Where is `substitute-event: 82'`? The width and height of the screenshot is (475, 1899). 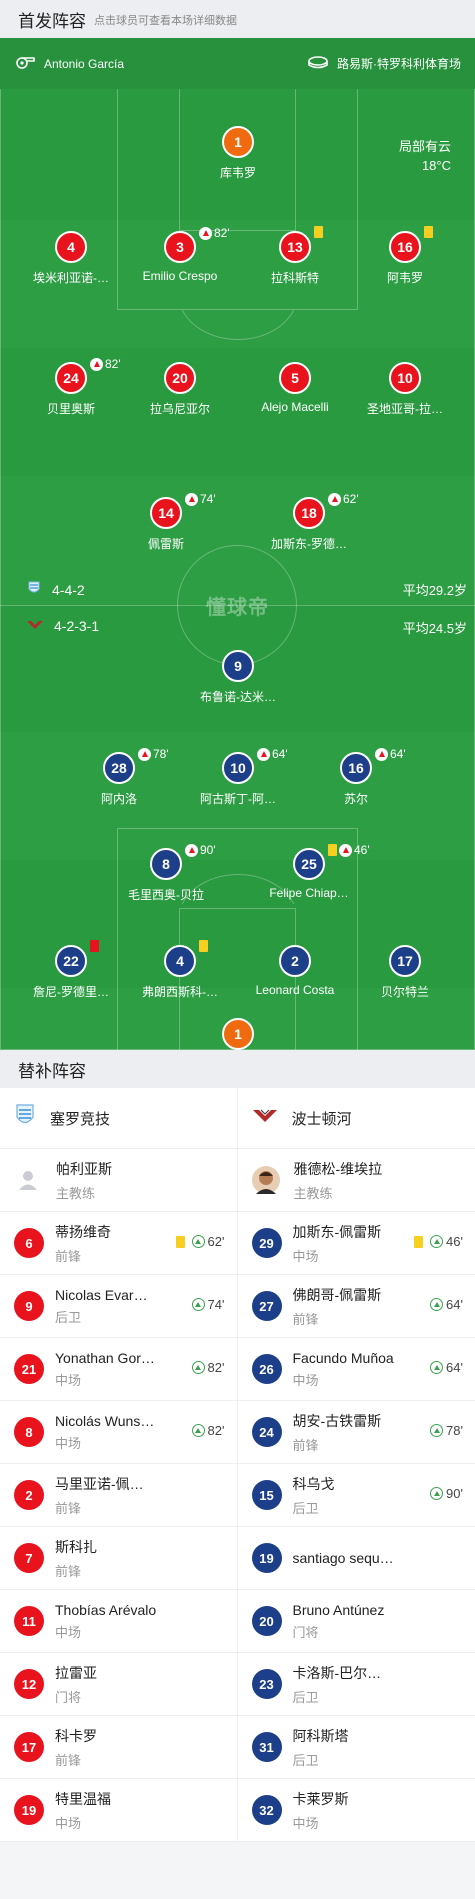 substitute-event: 82' is located at coordinates (208, 1367).